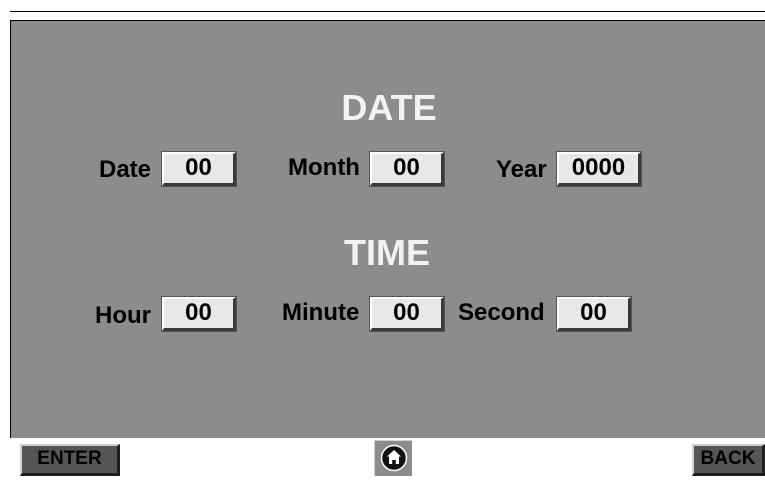 Image resolution: width=765 pixels, height=480 pixels. I want to click on back-button: BACK, so click(723, 458).